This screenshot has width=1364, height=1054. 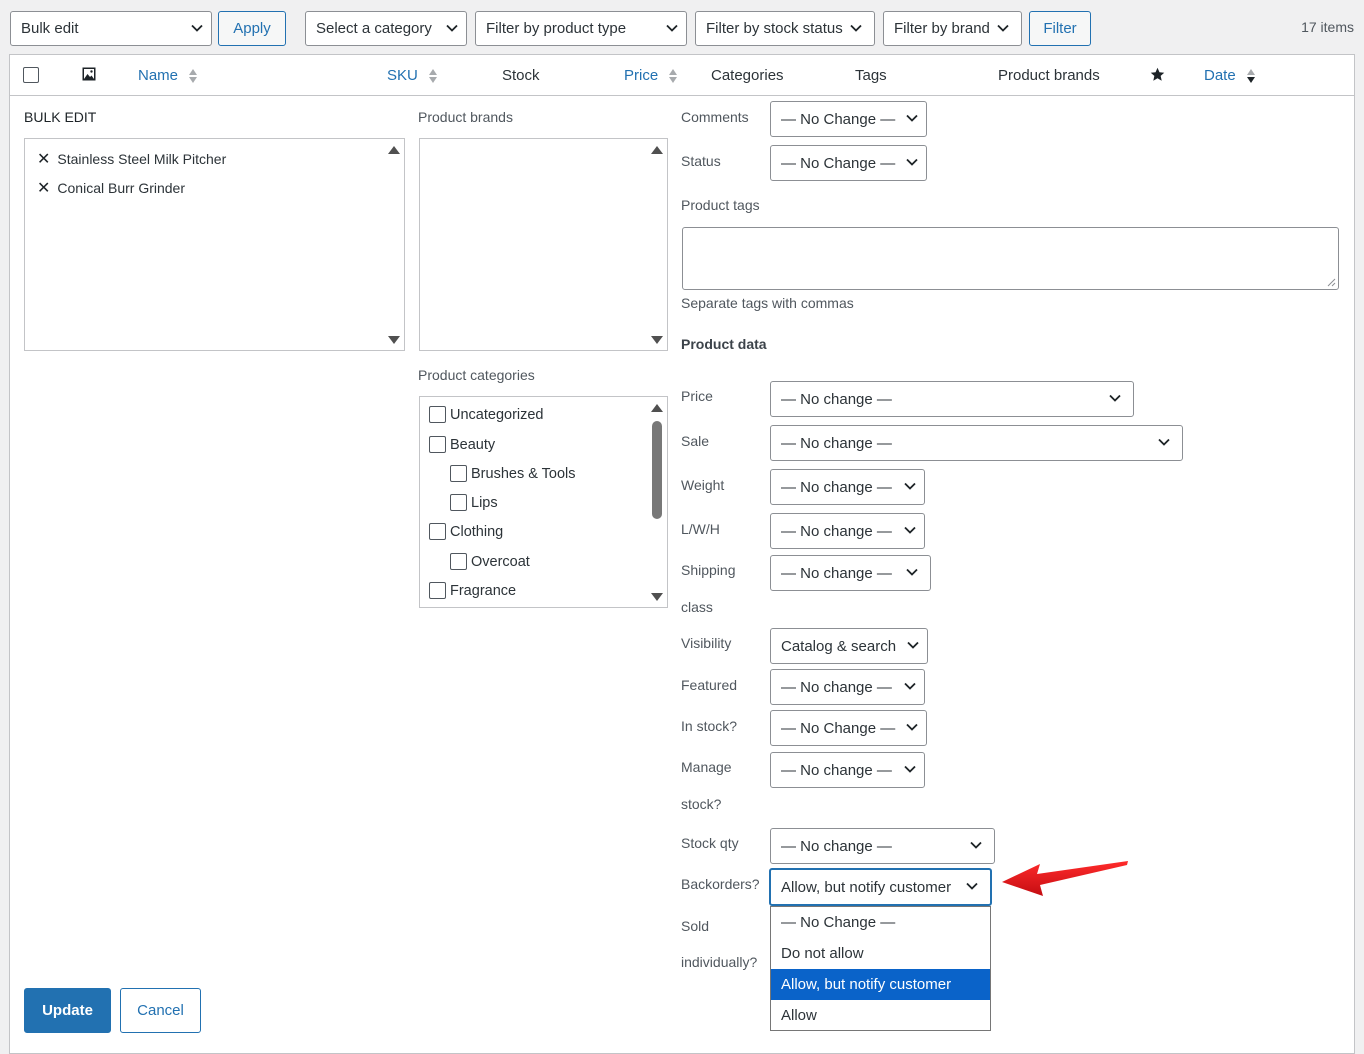 I want to click on stock-status-filter-value: Filter by stock status, so click(x=774, y=28).